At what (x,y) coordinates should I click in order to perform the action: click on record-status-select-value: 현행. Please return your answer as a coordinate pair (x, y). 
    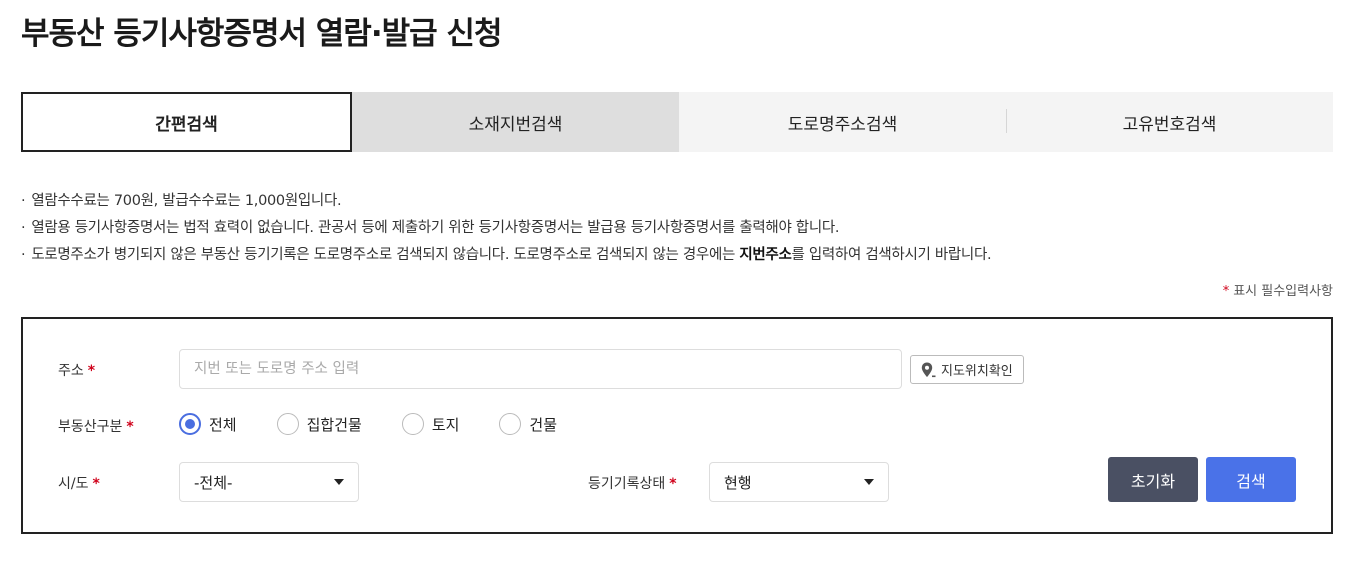
    Looking at the image, I should click on (738, 482).